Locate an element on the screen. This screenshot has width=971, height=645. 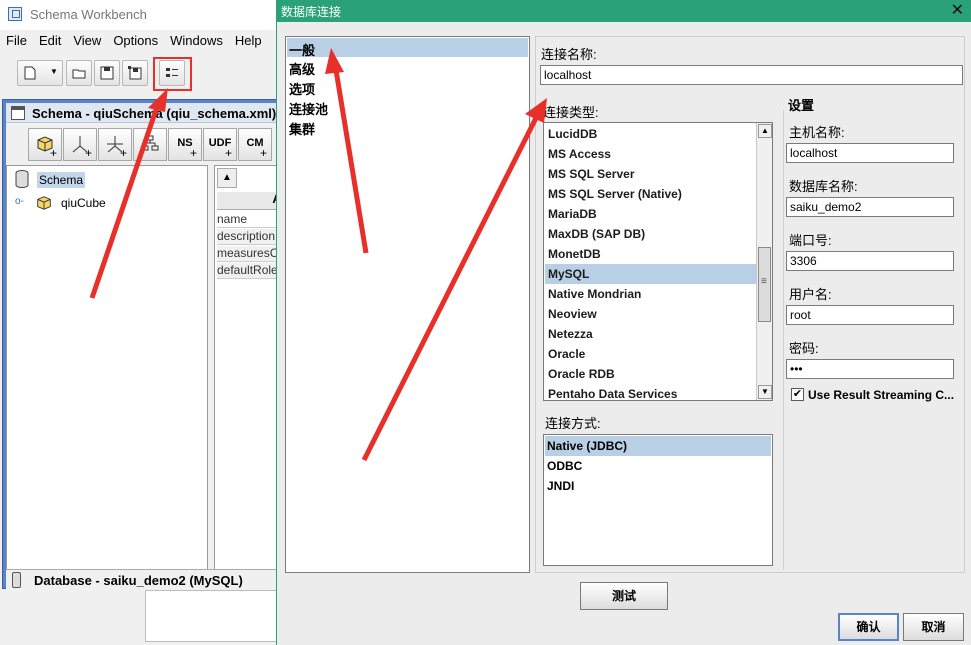
list-item: MaxDB (SAP DB) is located at coordinates (651, 234).